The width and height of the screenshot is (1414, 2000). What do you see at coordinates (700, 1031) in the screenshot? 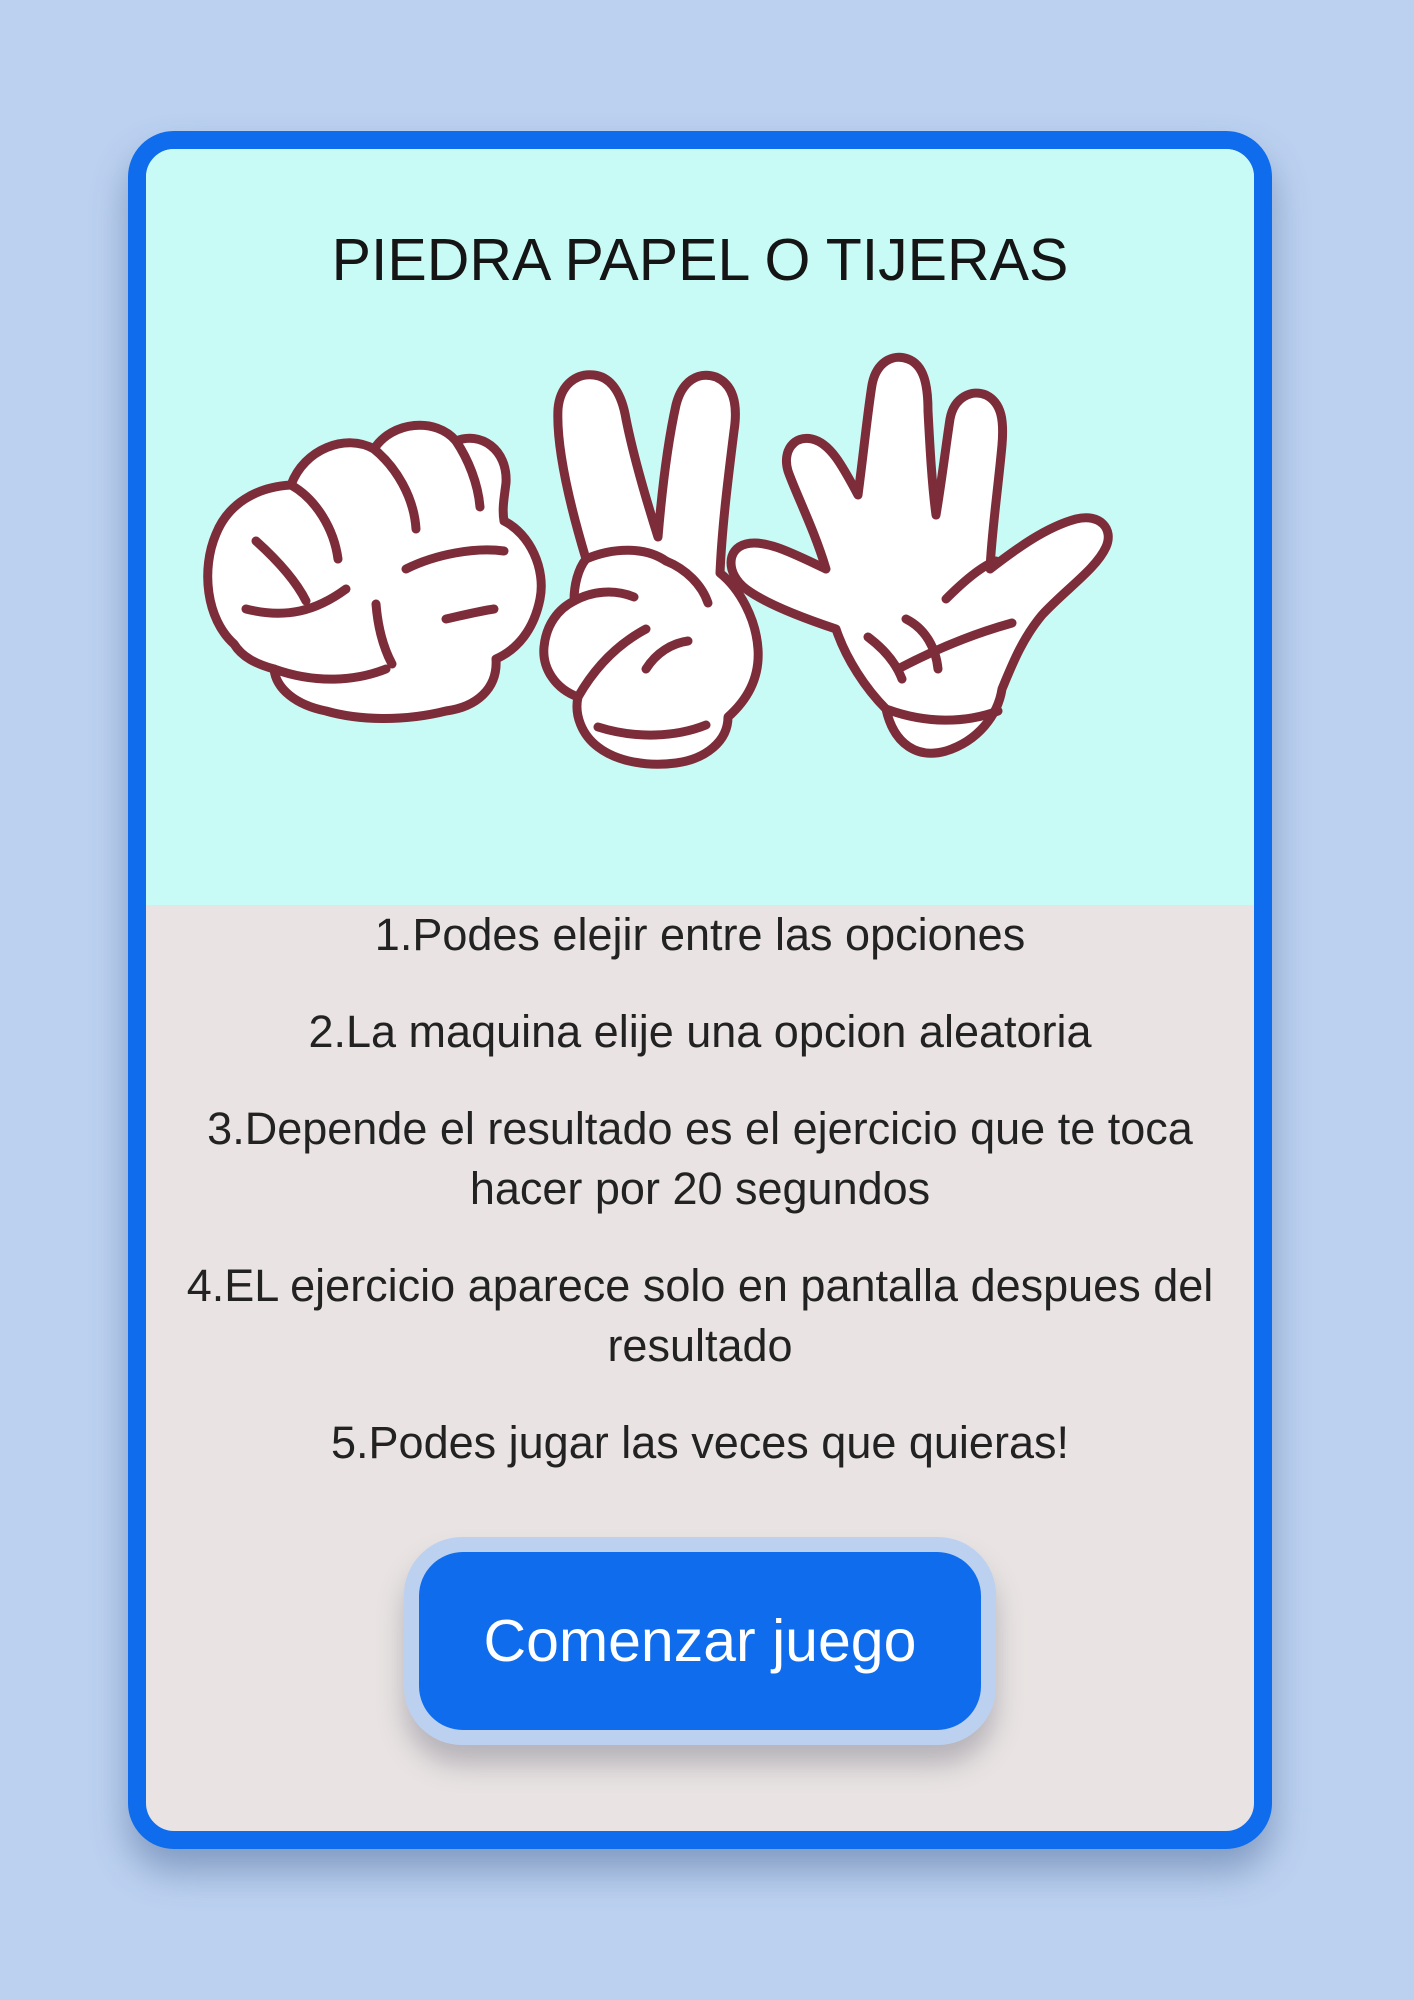
I see `rule-item: 2.La maquina elije una opcion aleatoria` at bounding box center [700, 1031].